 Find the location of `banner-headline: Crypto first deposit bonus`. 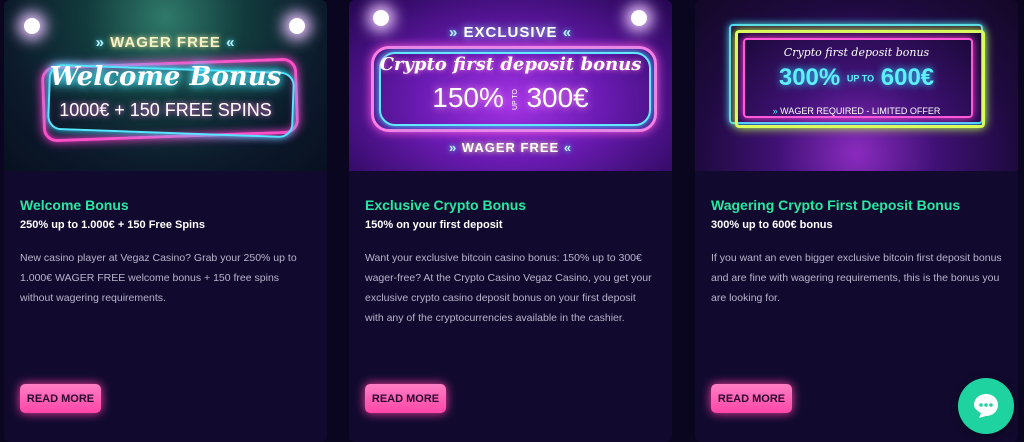

banner-headline: Crypto first deposit bonus is located at coordinates (510, 64).